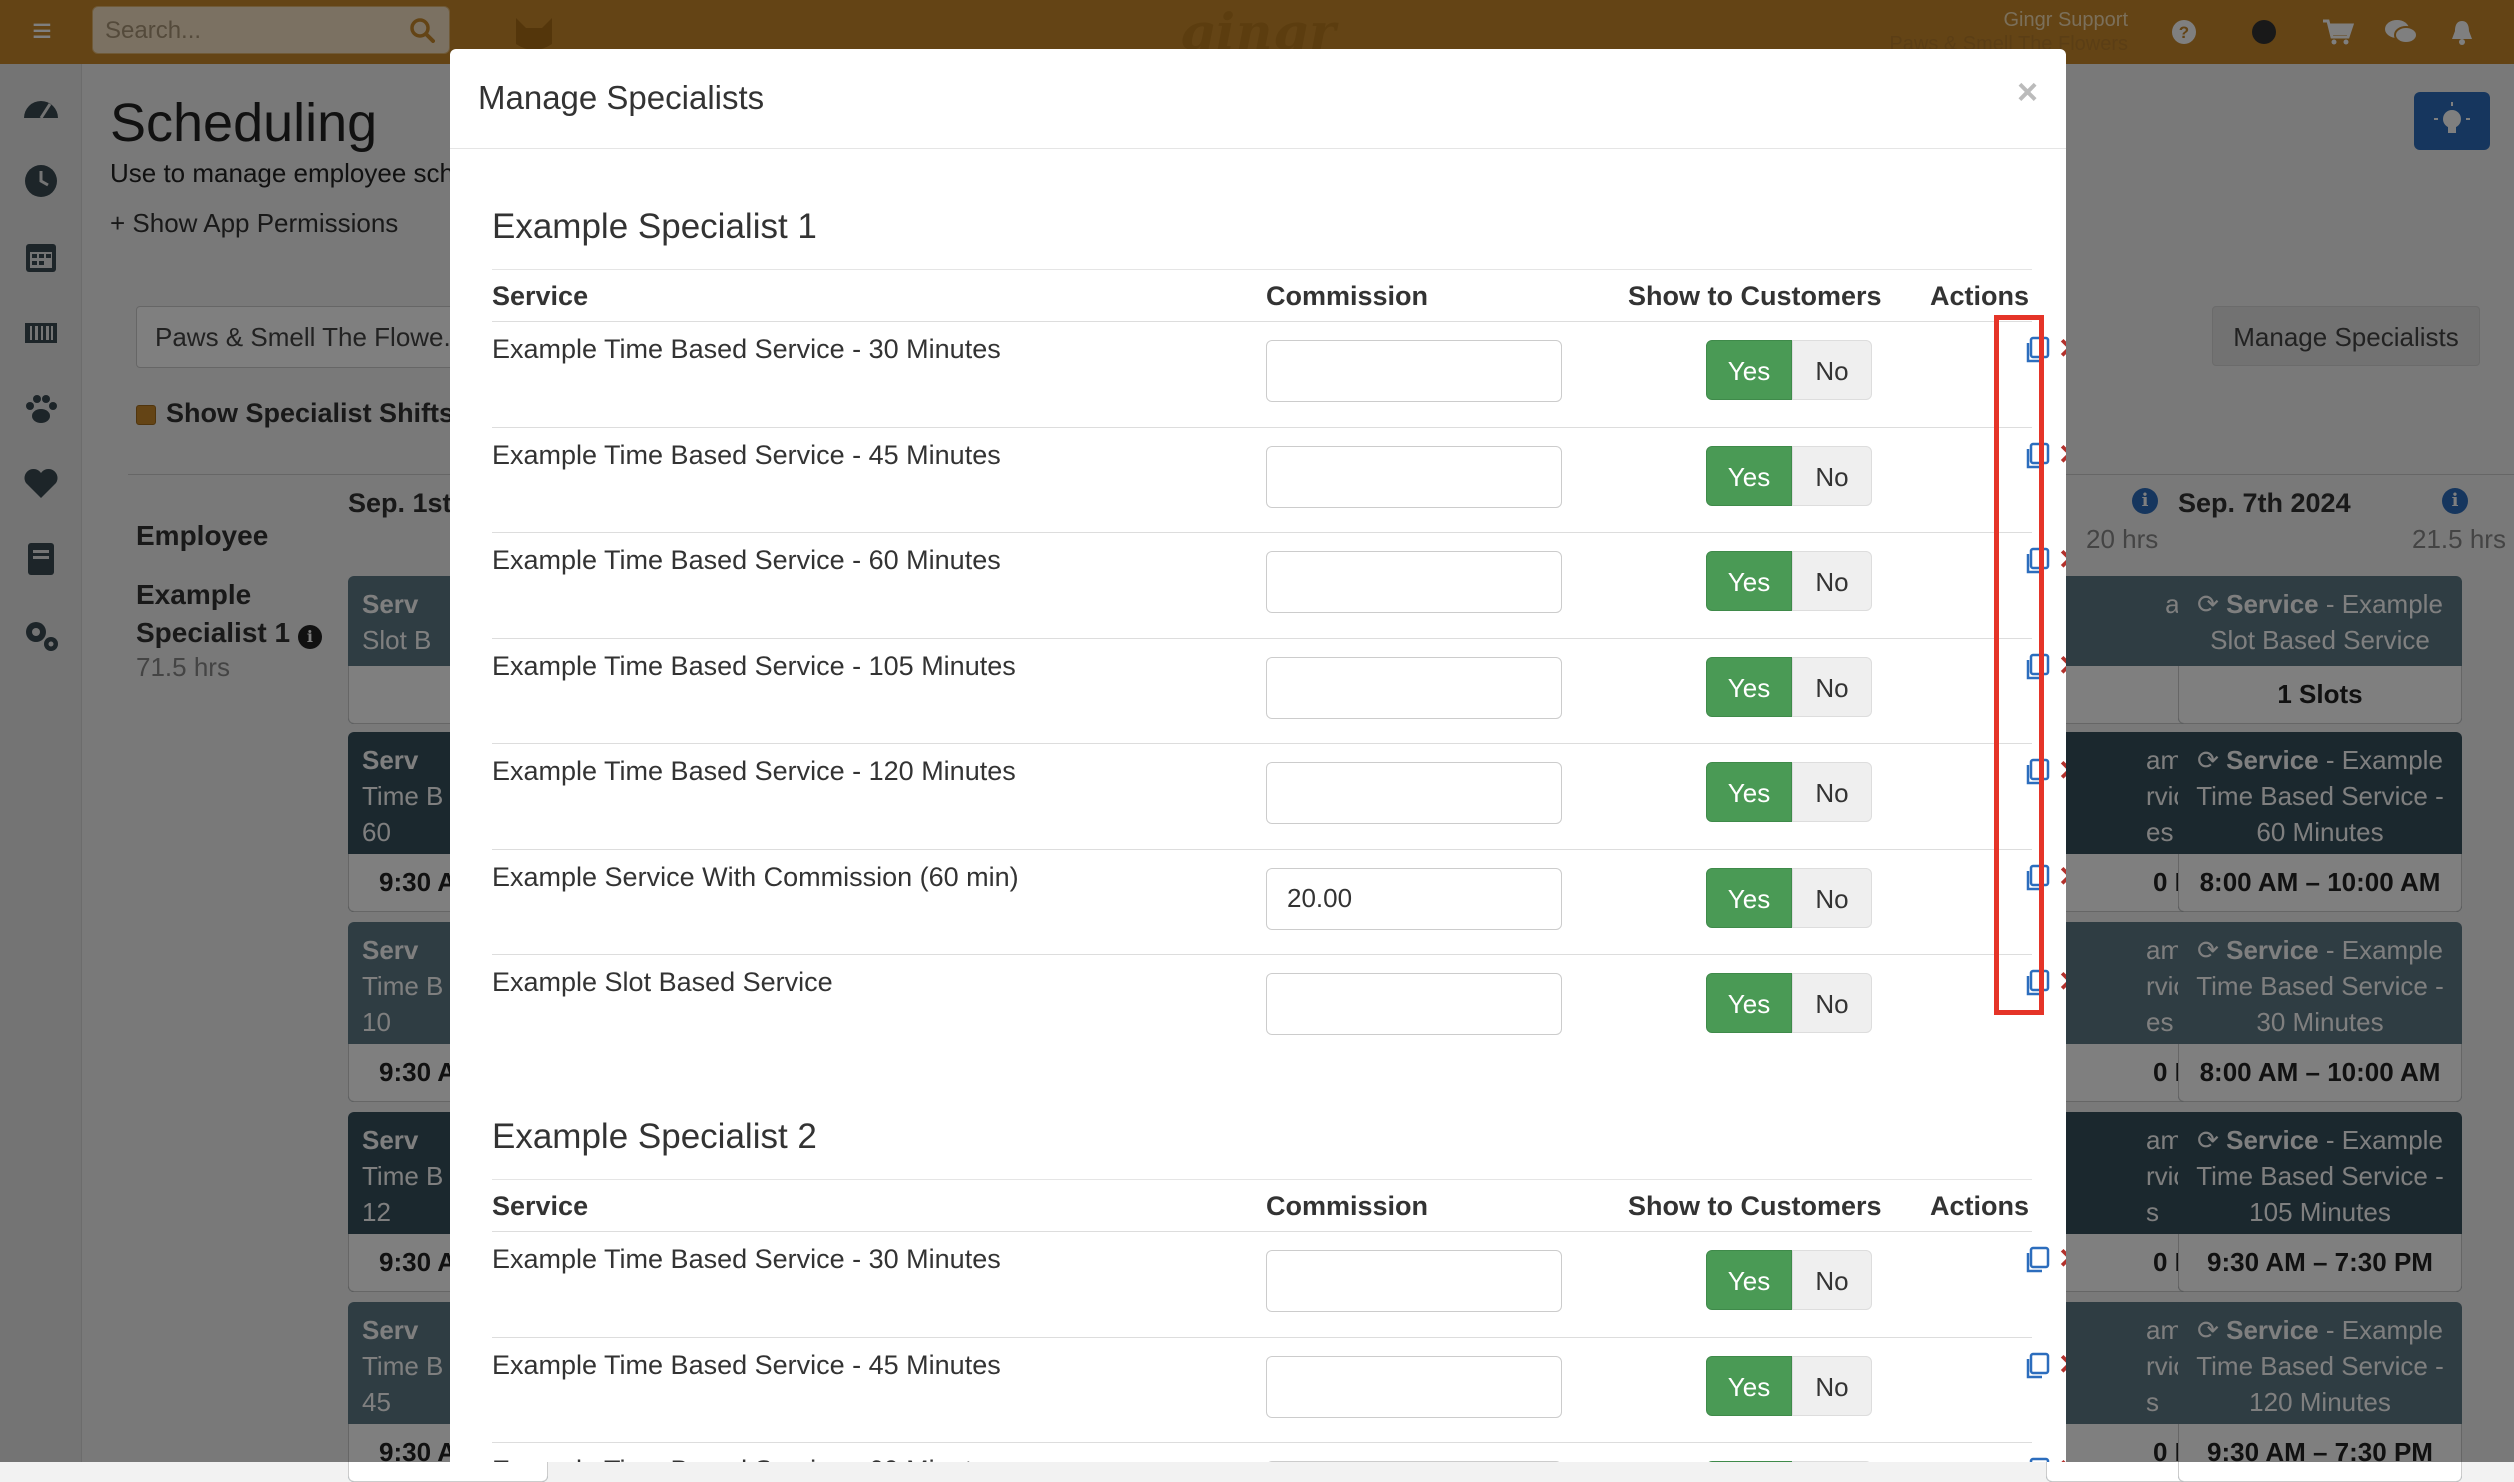  I want to click on service-name: Example Time Based Service - 105 Minutes, so click(754, 665).